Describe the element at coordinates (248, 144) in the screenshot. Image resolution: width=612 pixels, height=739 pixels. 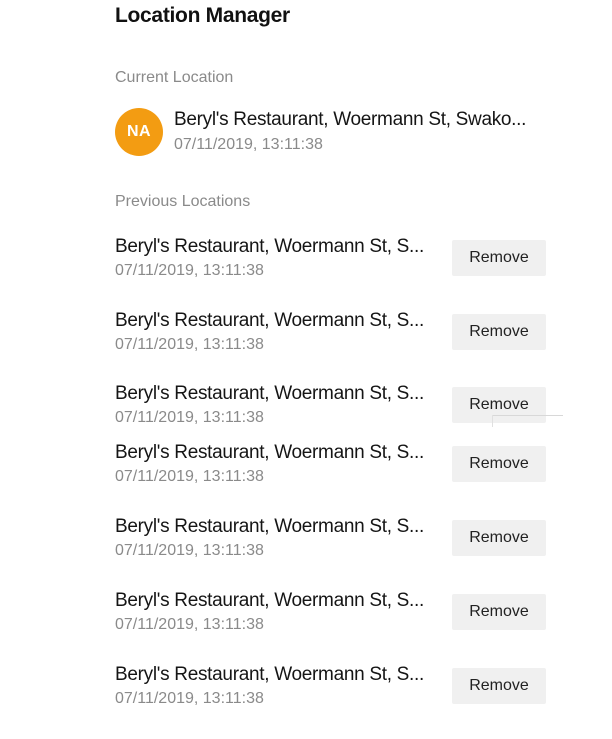
I see `current-location-time: 07/11/2019, 13:11:38` at that location.